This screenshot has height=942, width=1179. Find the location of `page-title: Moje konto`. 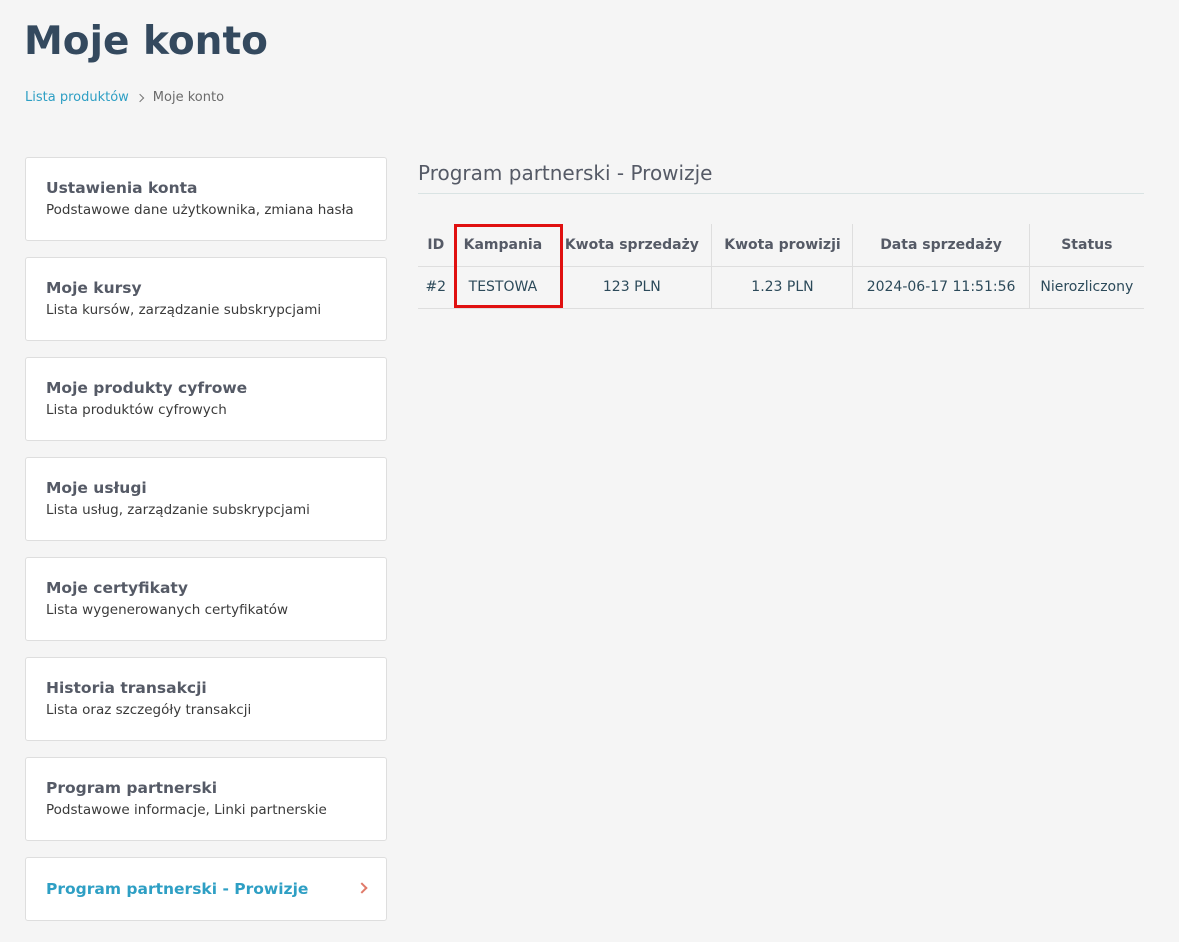

page-title: Moje konto is located at coordinates (146, 41).